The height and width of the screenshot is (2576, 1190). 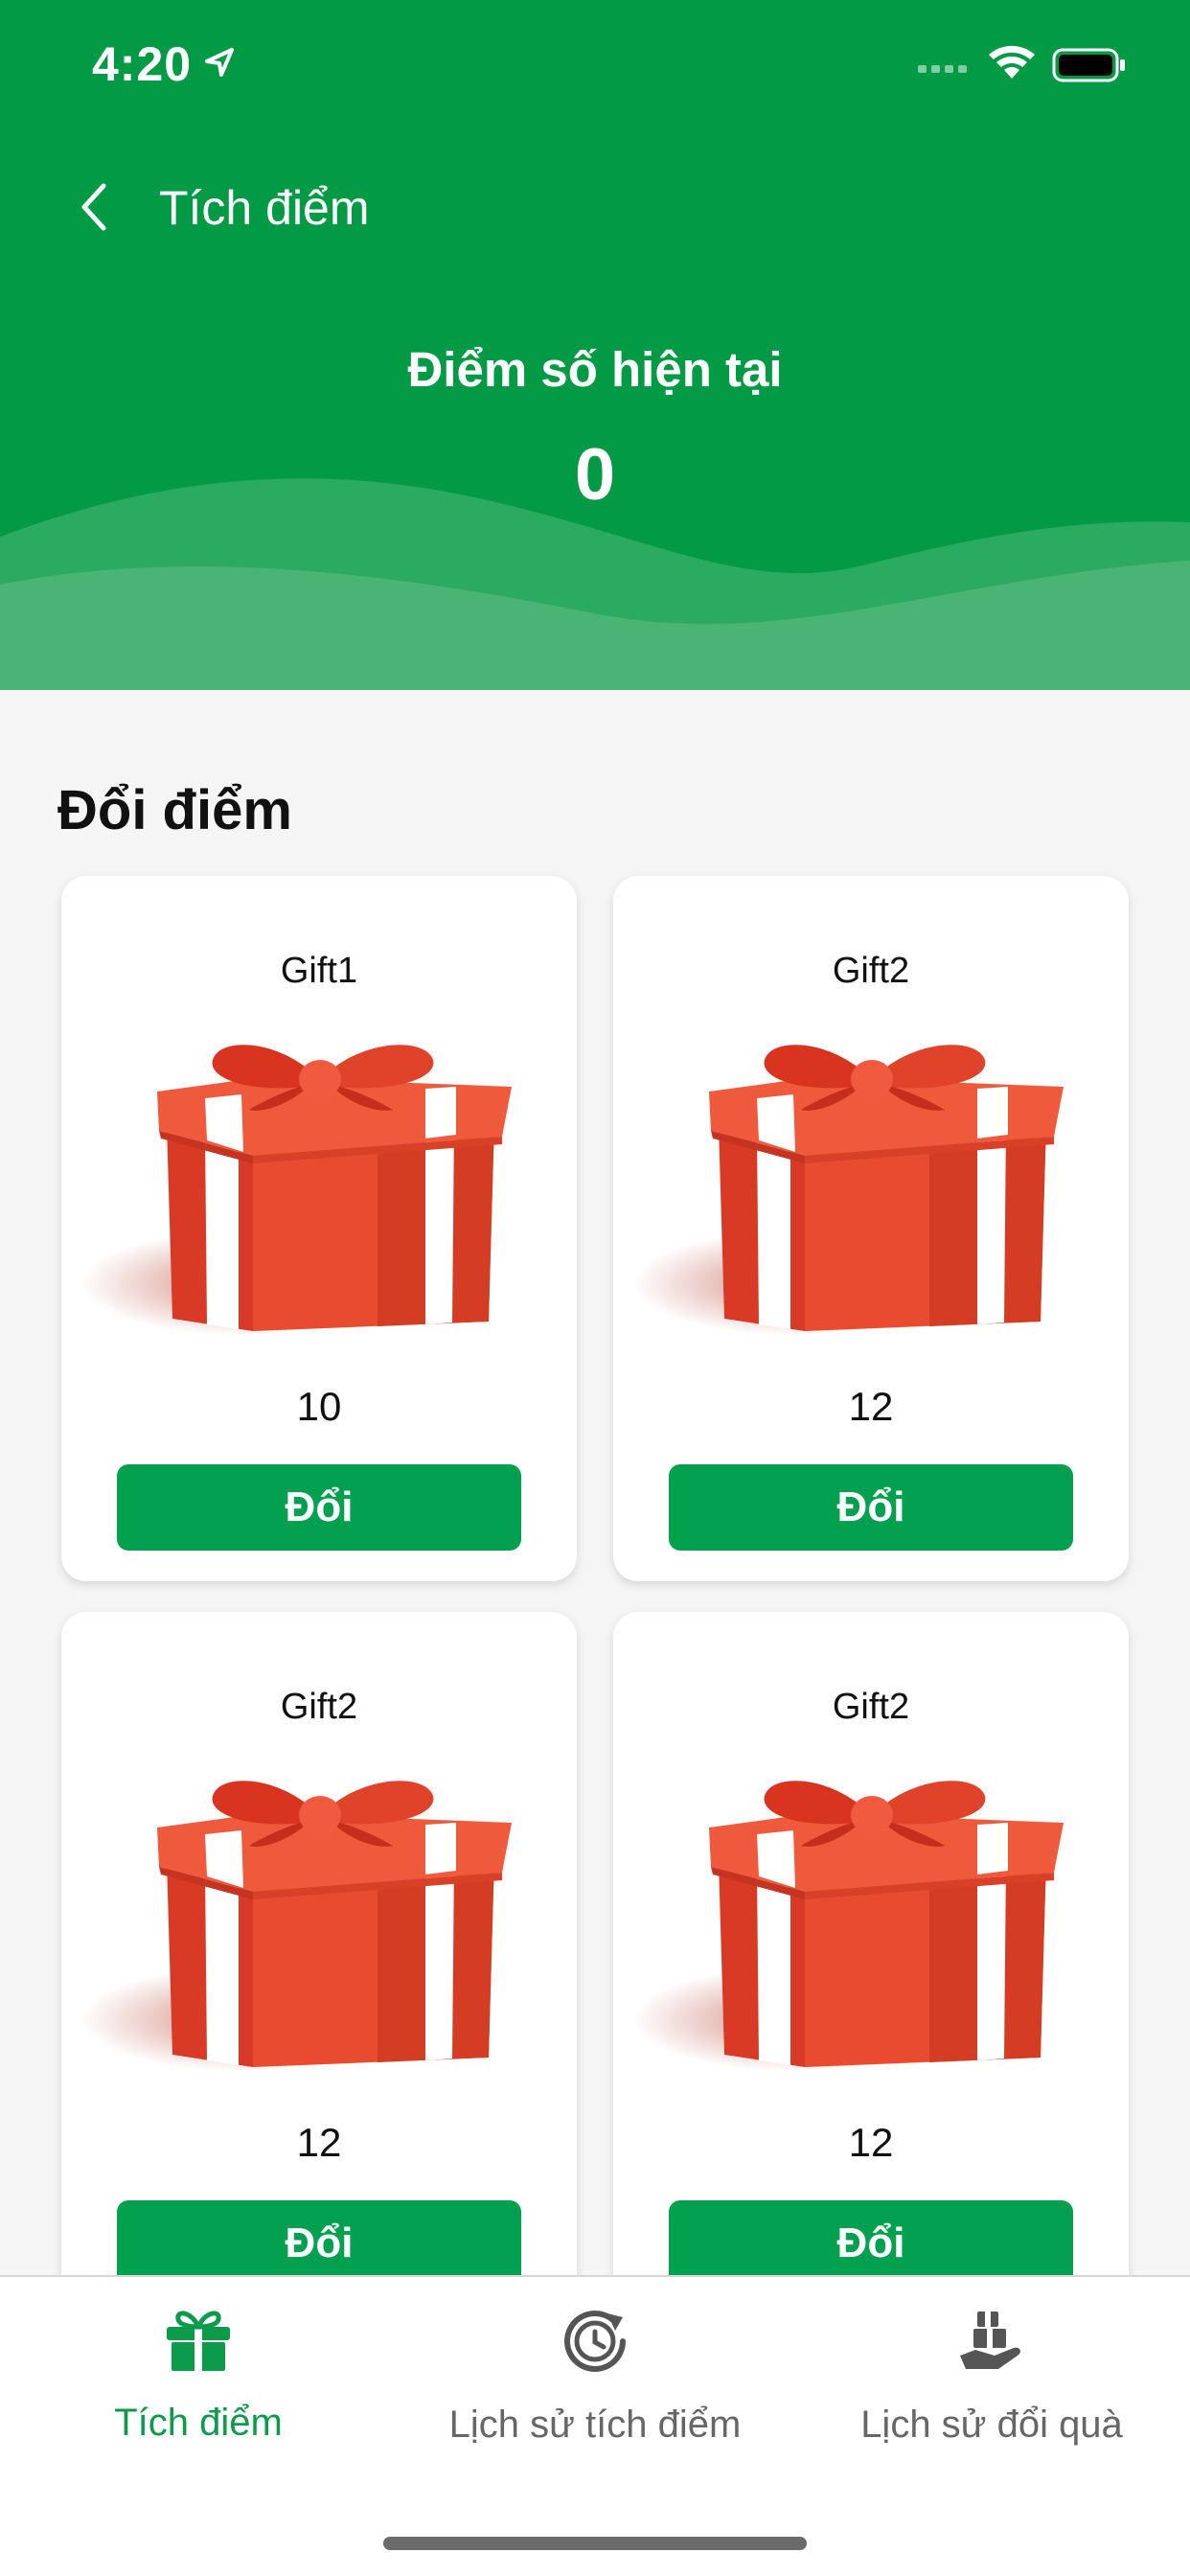 What do you see at coordinates (991, 2382) in the screenshot?
I see `tab-lich-su-doi-qua: Lịch sử đổi quà` at bounding box center [991, 2382].